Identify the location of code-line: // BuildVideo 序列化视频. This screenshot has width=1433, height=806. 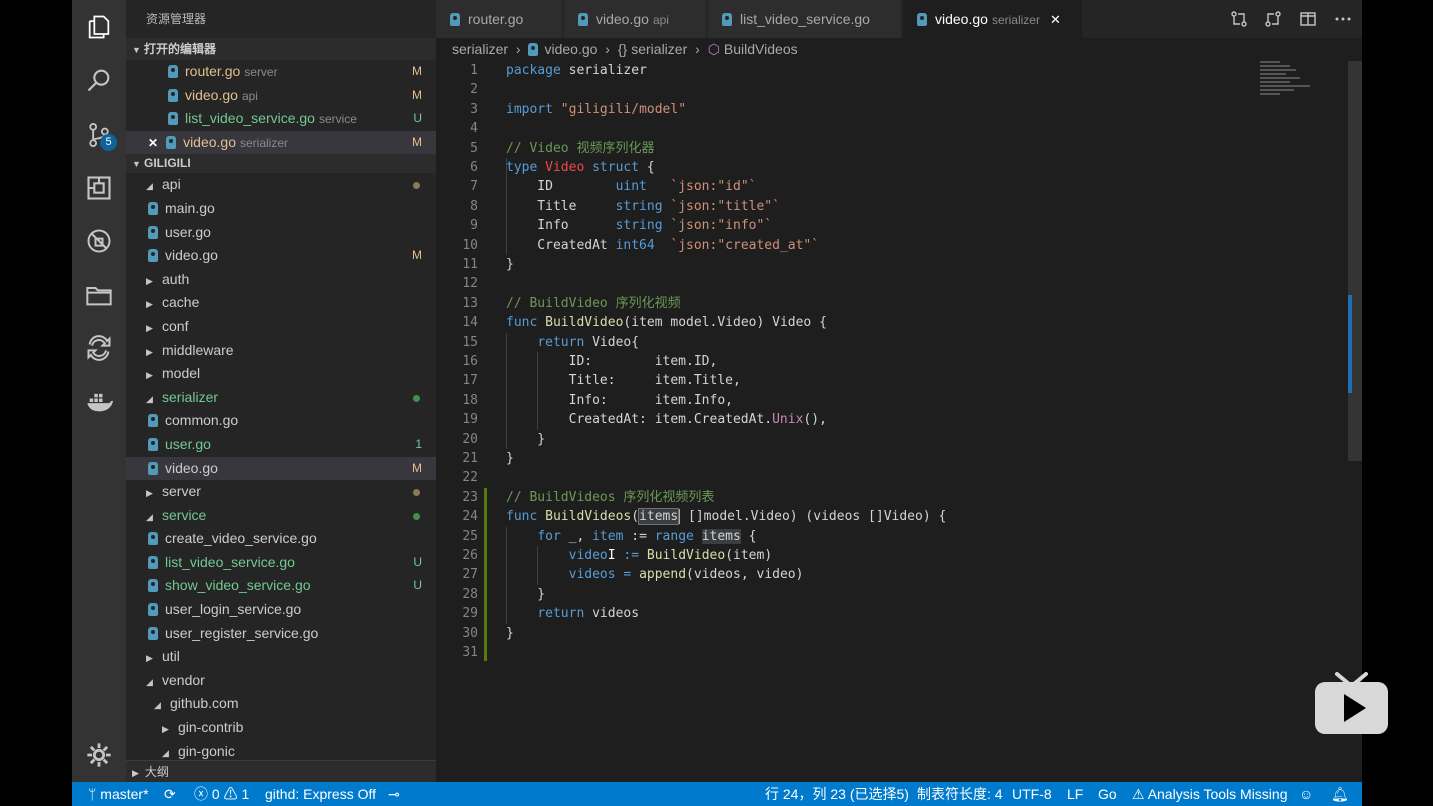
(593, 303).